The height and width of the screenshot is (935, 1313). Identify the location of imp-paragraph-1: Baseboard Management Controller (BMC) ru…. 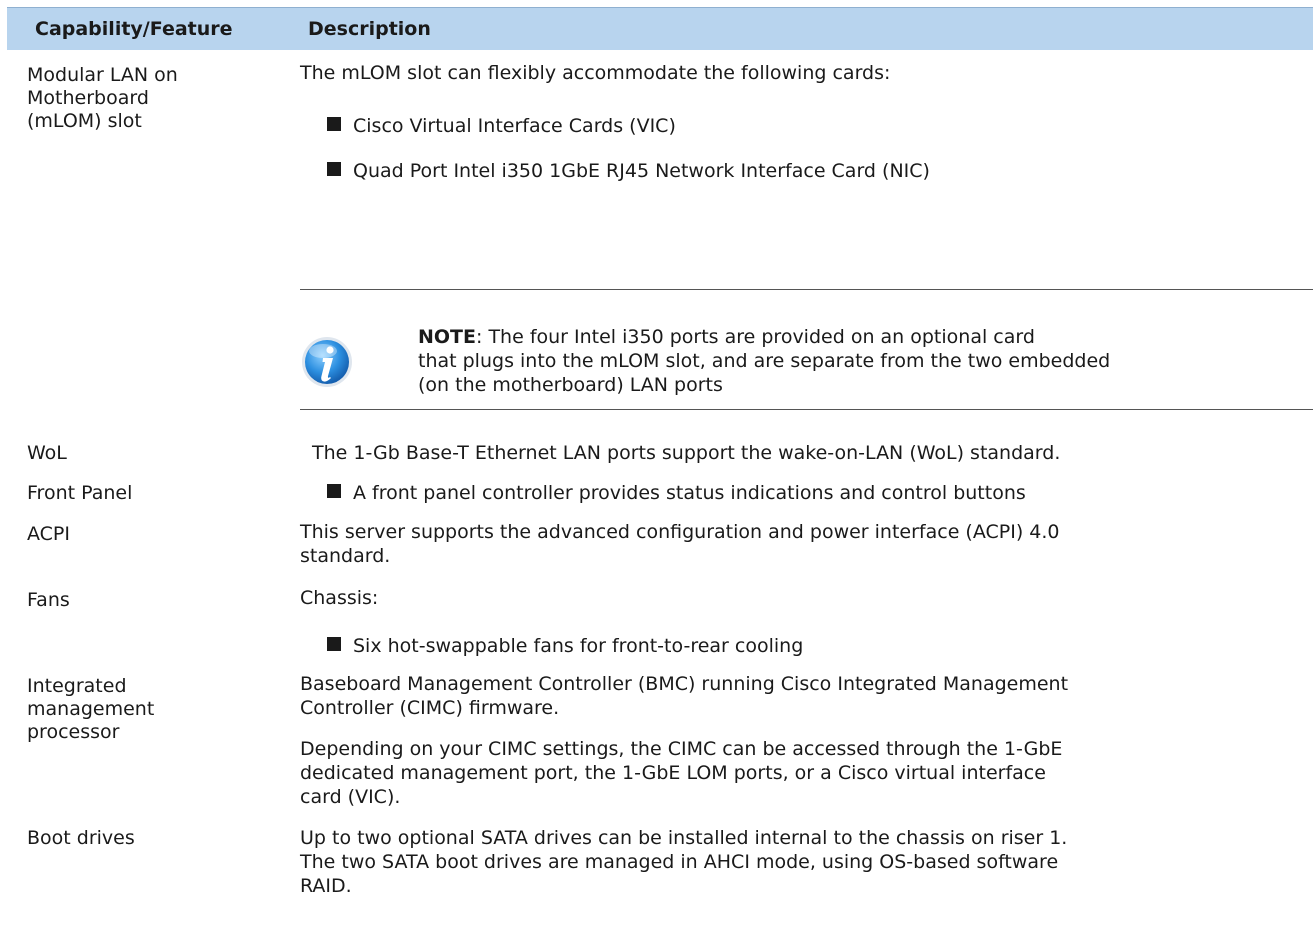
(684, 696).